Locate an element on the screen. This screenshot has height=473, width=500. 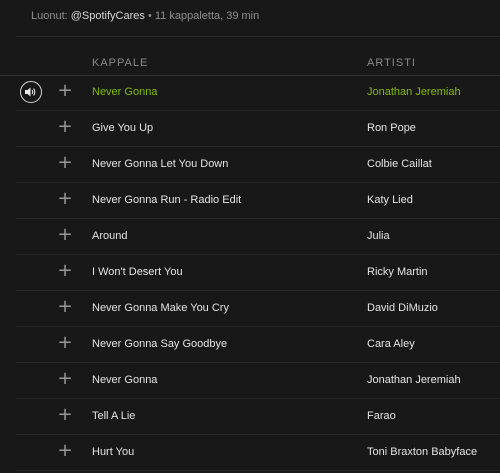
track-title: I Won't Desert You is located at coordinates (137, 272).